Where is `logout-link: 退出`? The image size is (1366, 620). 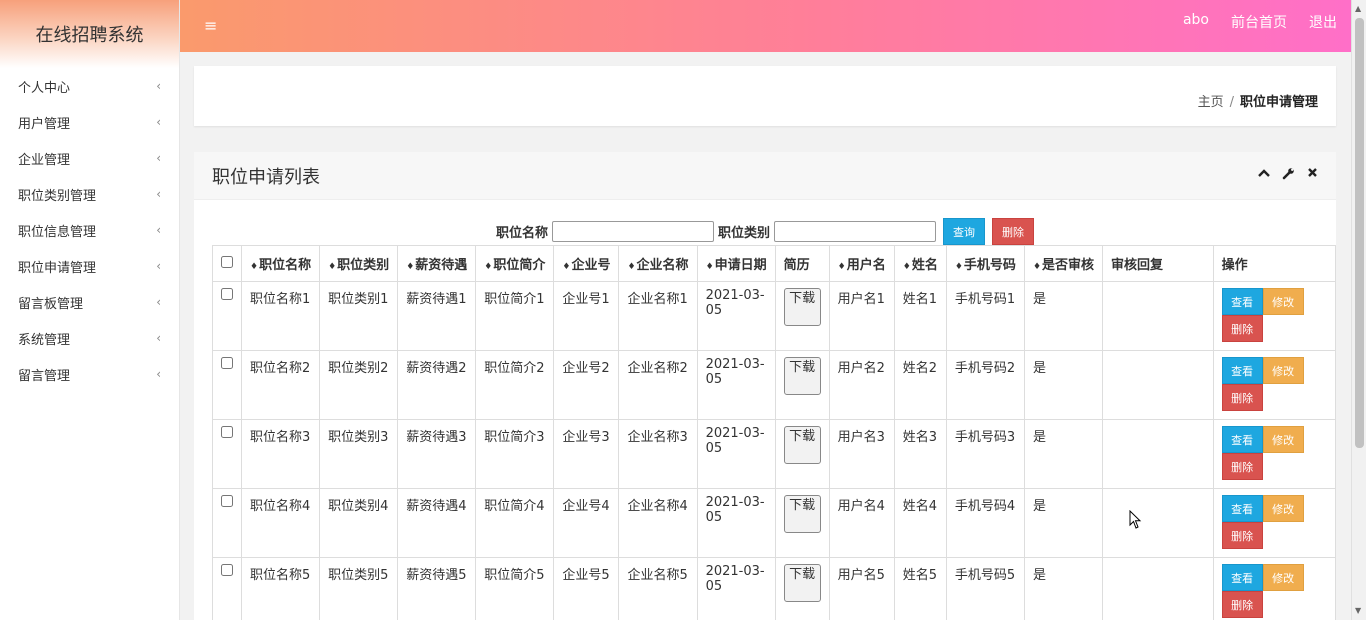 logout-link: 退出 is located at coordinates (1323, 22).